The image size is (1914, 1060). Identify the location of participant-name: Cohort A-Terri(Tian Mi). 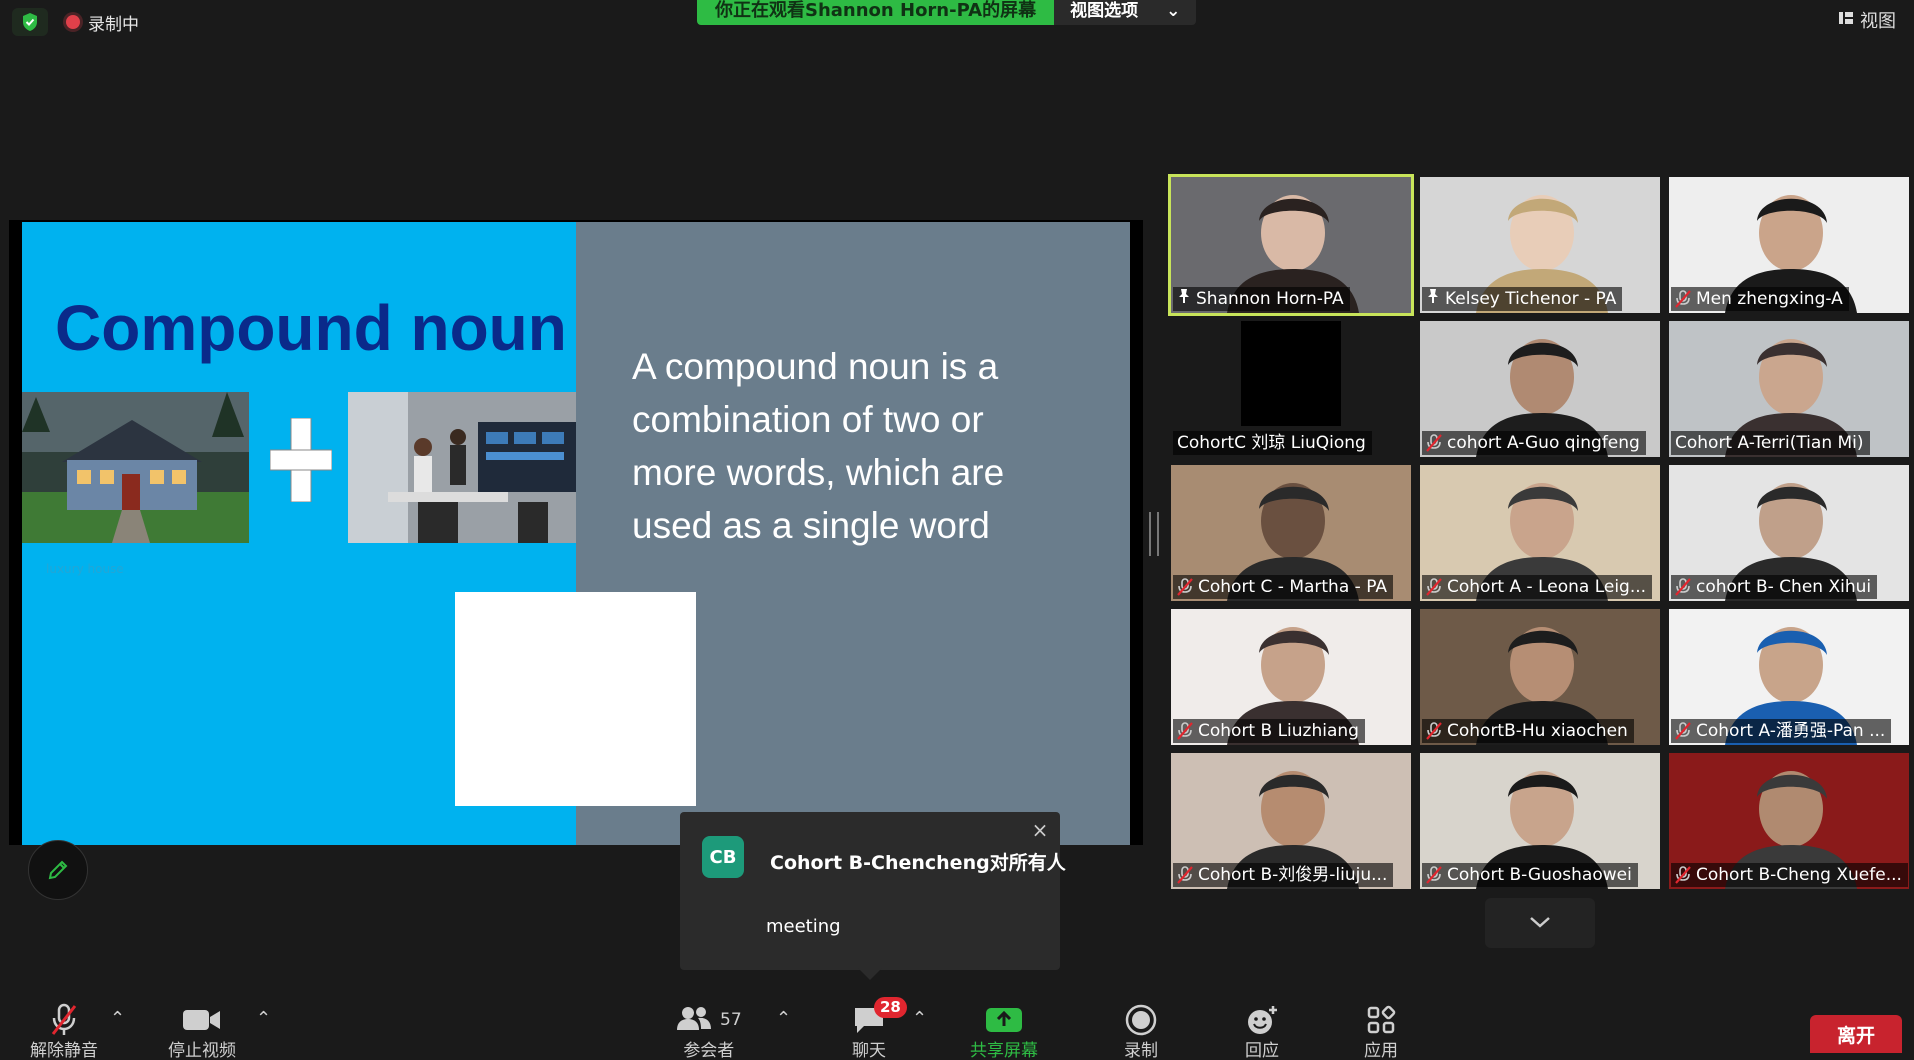
(1769, 443).